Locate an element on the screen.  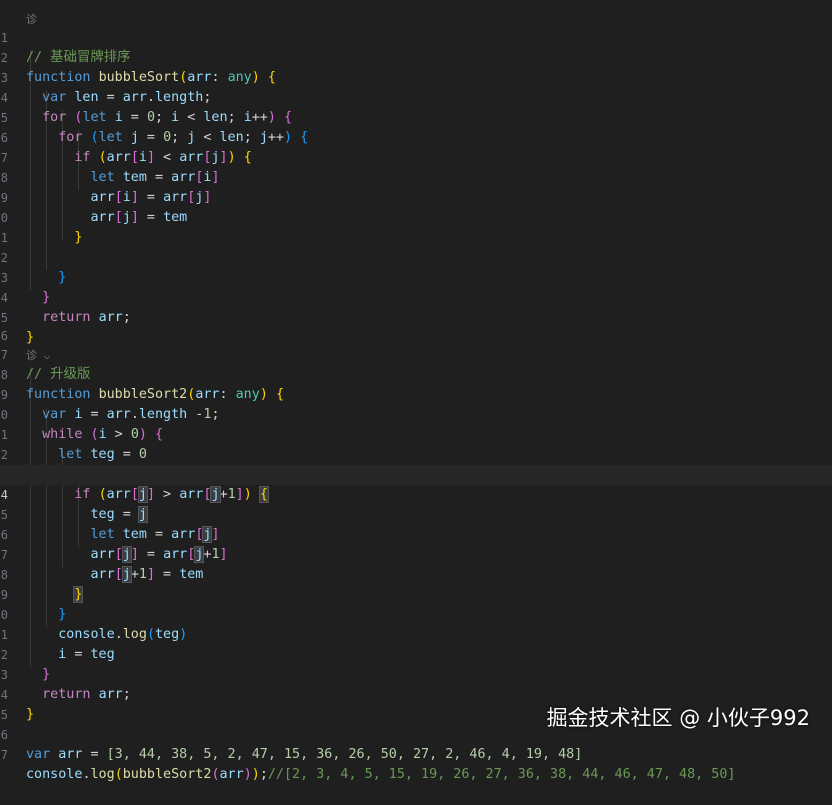
code-line: 8 arr[i] = arr[j] is located at coordinates (416, 176).